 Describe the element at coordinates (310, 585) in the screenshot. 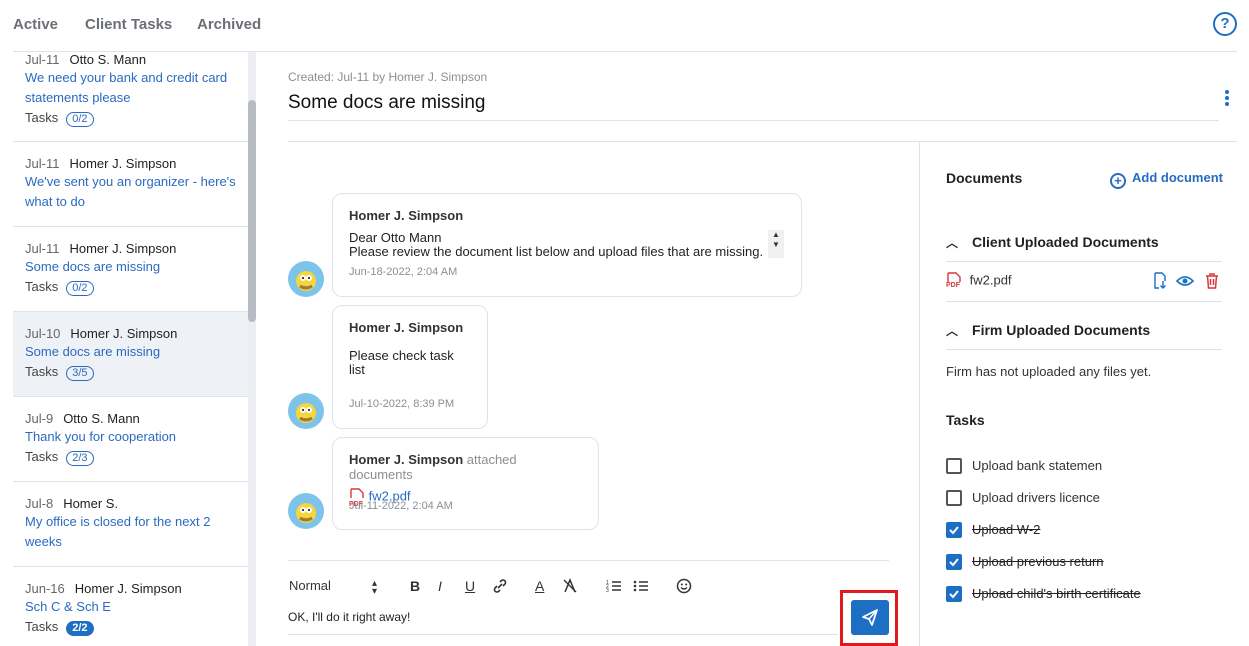

I see `format-select: Normal` at that location.